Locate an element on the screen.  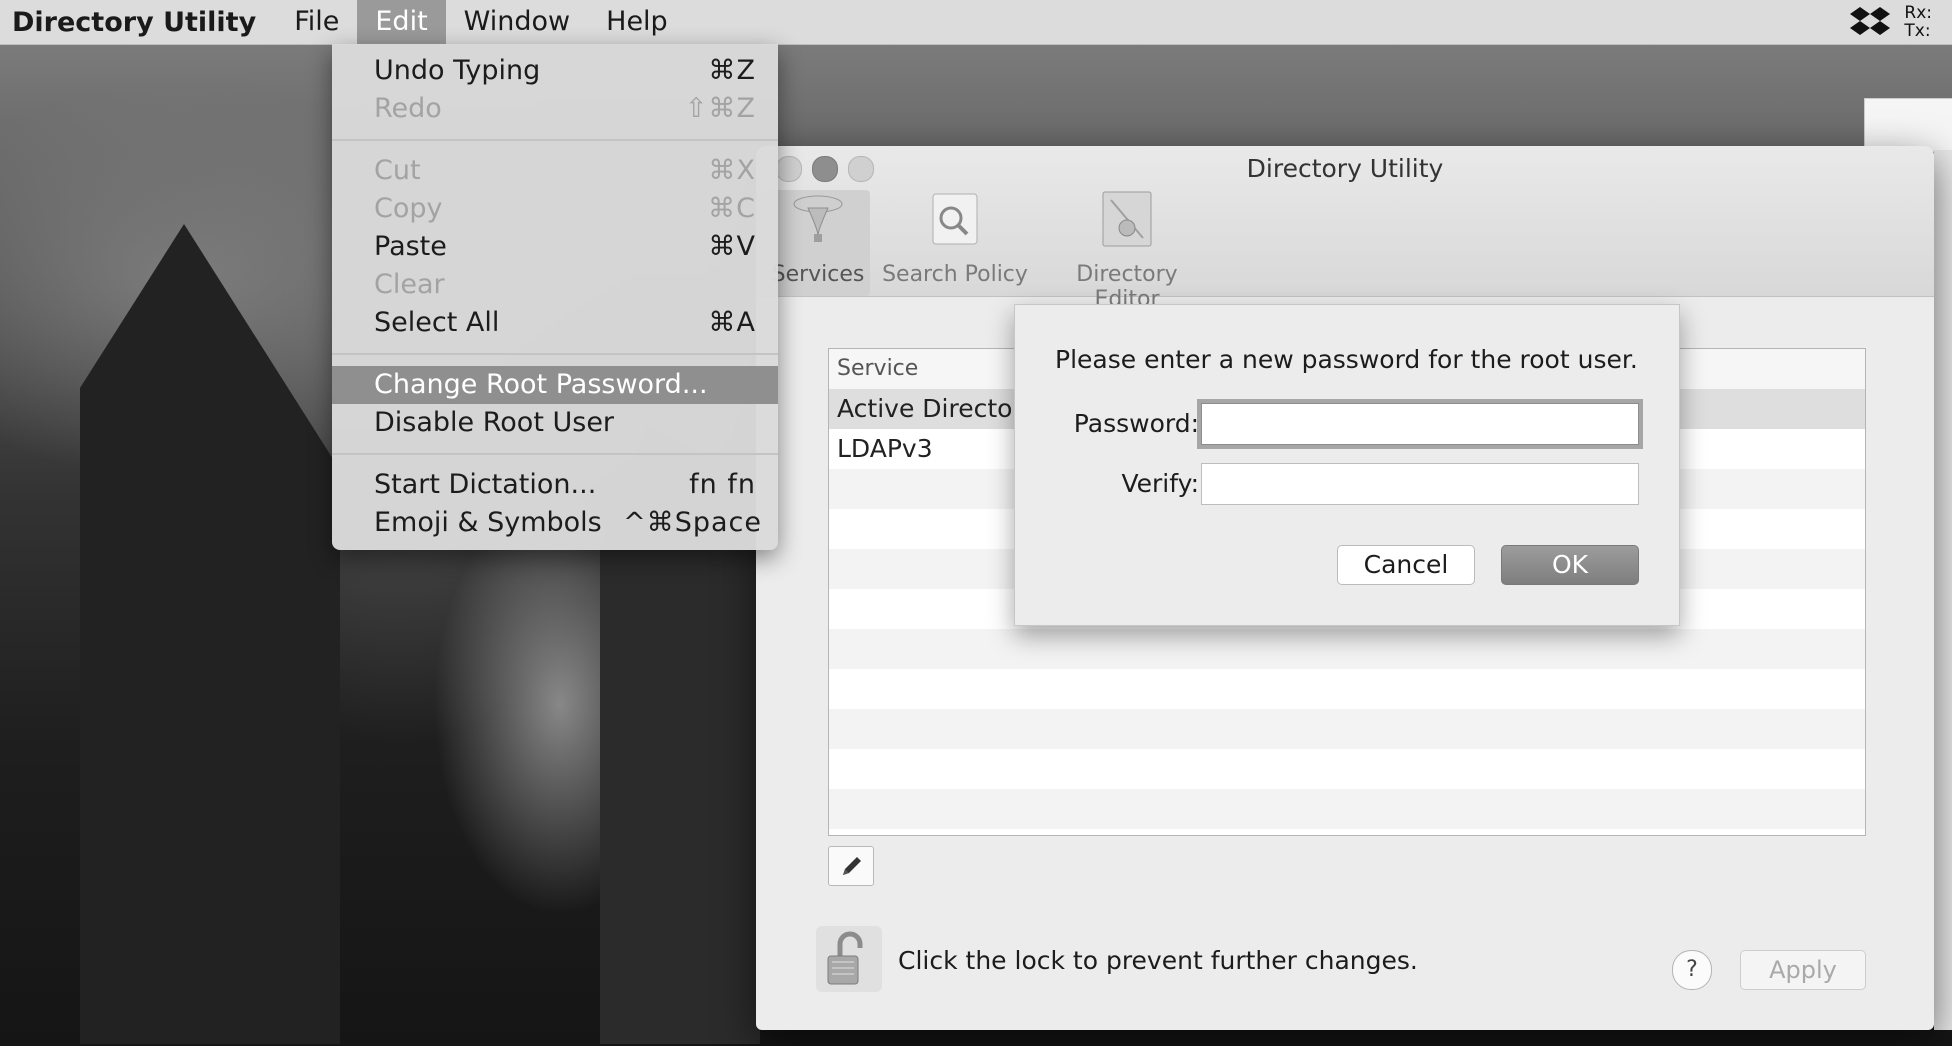
background-window-thumbnail is located at coordinates (1908, 125).